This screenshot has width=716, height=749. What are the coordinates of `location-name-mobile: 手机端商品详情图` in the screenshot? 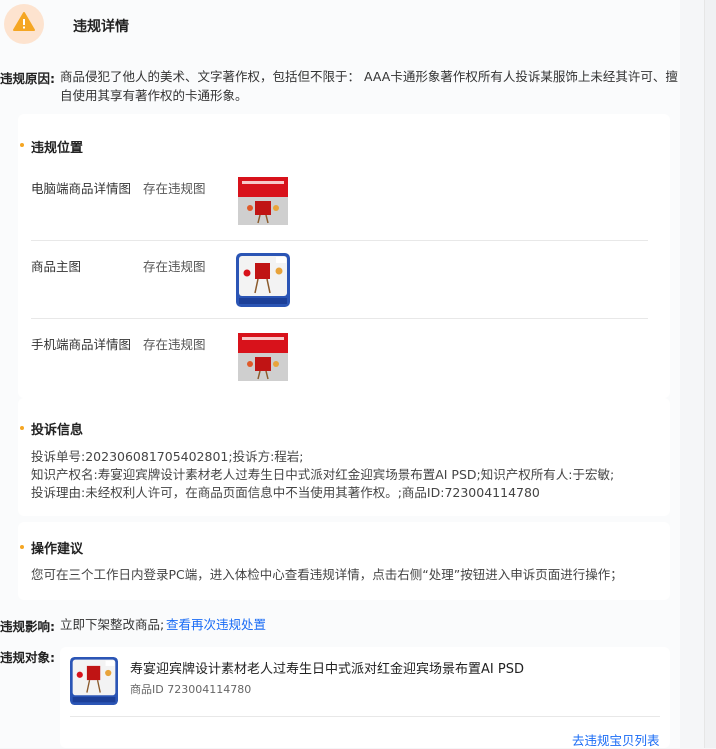 It's located at (81, 344).